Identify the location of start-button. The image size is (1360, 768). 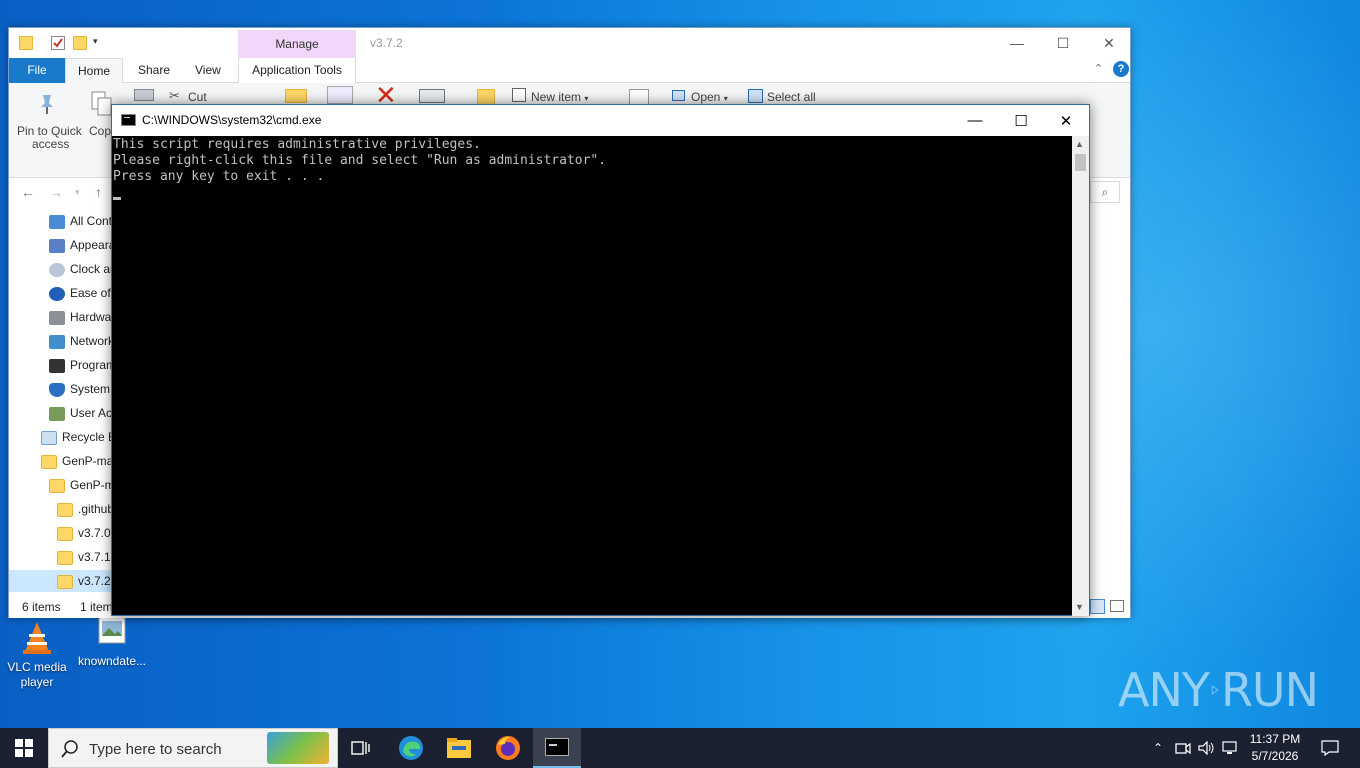
(24, 748).